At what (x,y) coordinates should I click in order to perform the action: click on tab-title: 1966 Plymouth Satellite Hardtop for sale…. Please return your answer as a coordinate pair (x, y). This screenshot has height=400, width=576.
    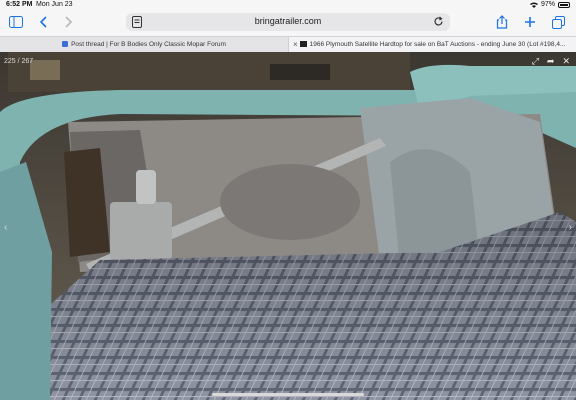
    Looking at the image, I should click on (437, 44).